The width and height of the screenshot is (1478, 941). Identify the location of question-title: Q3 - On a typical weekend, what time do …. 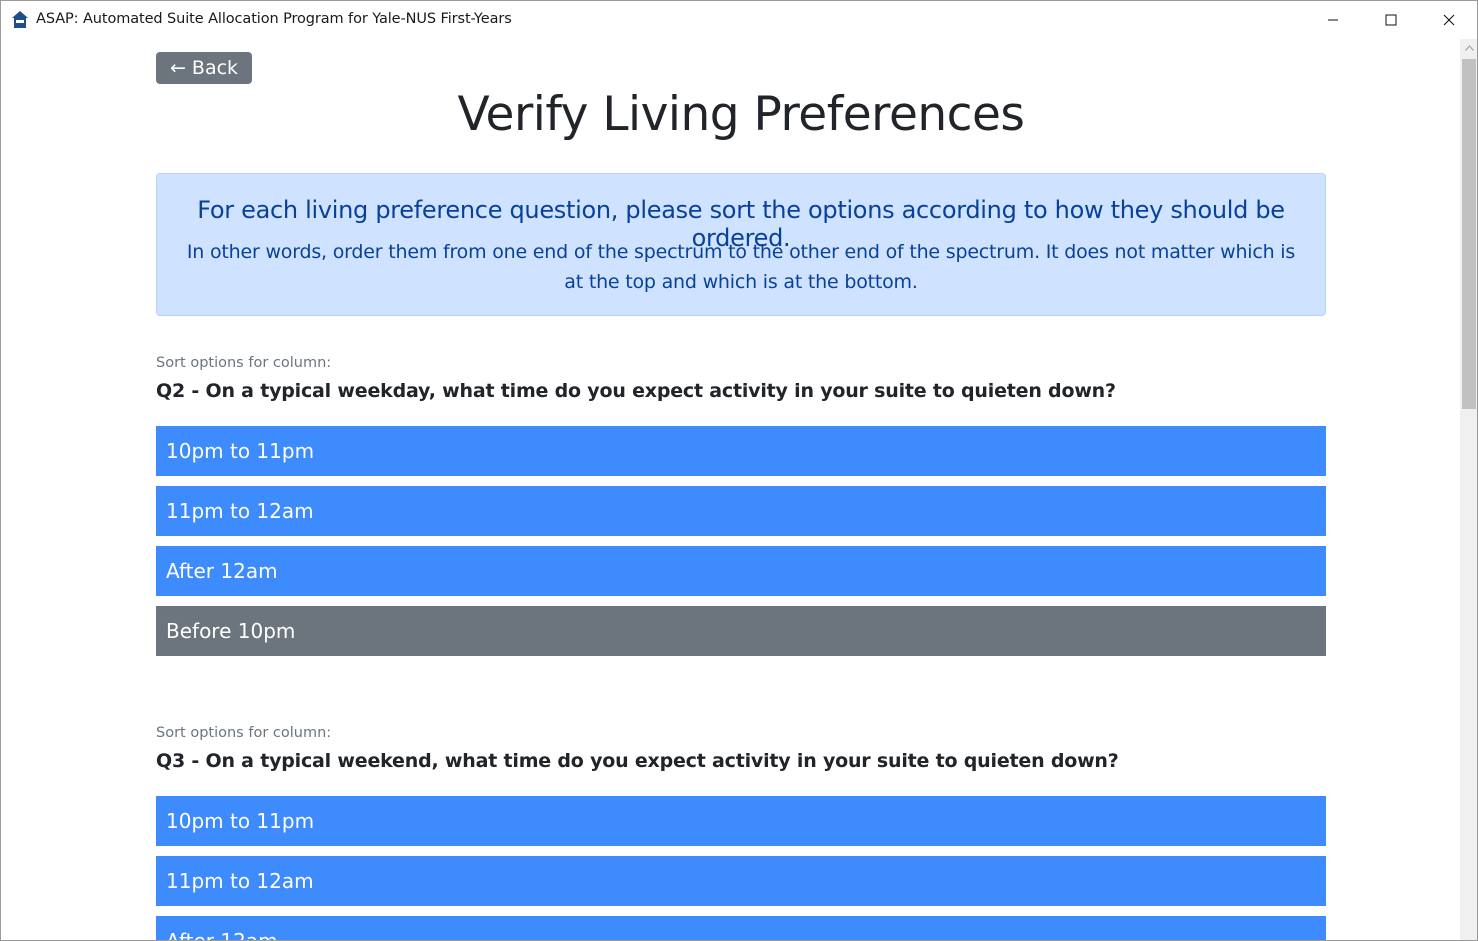
(637, 761).